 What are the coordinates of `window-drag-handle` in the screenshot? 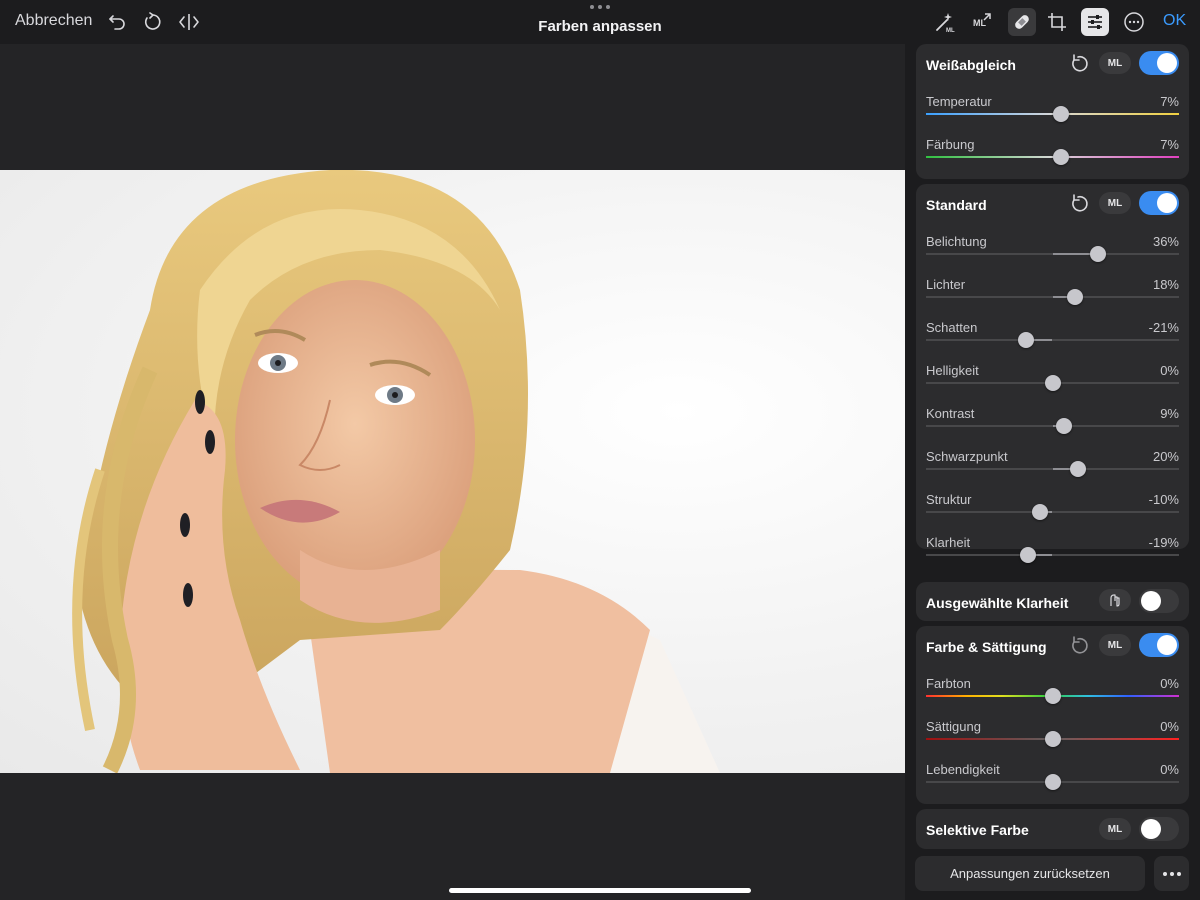 It's located at (600, 7).